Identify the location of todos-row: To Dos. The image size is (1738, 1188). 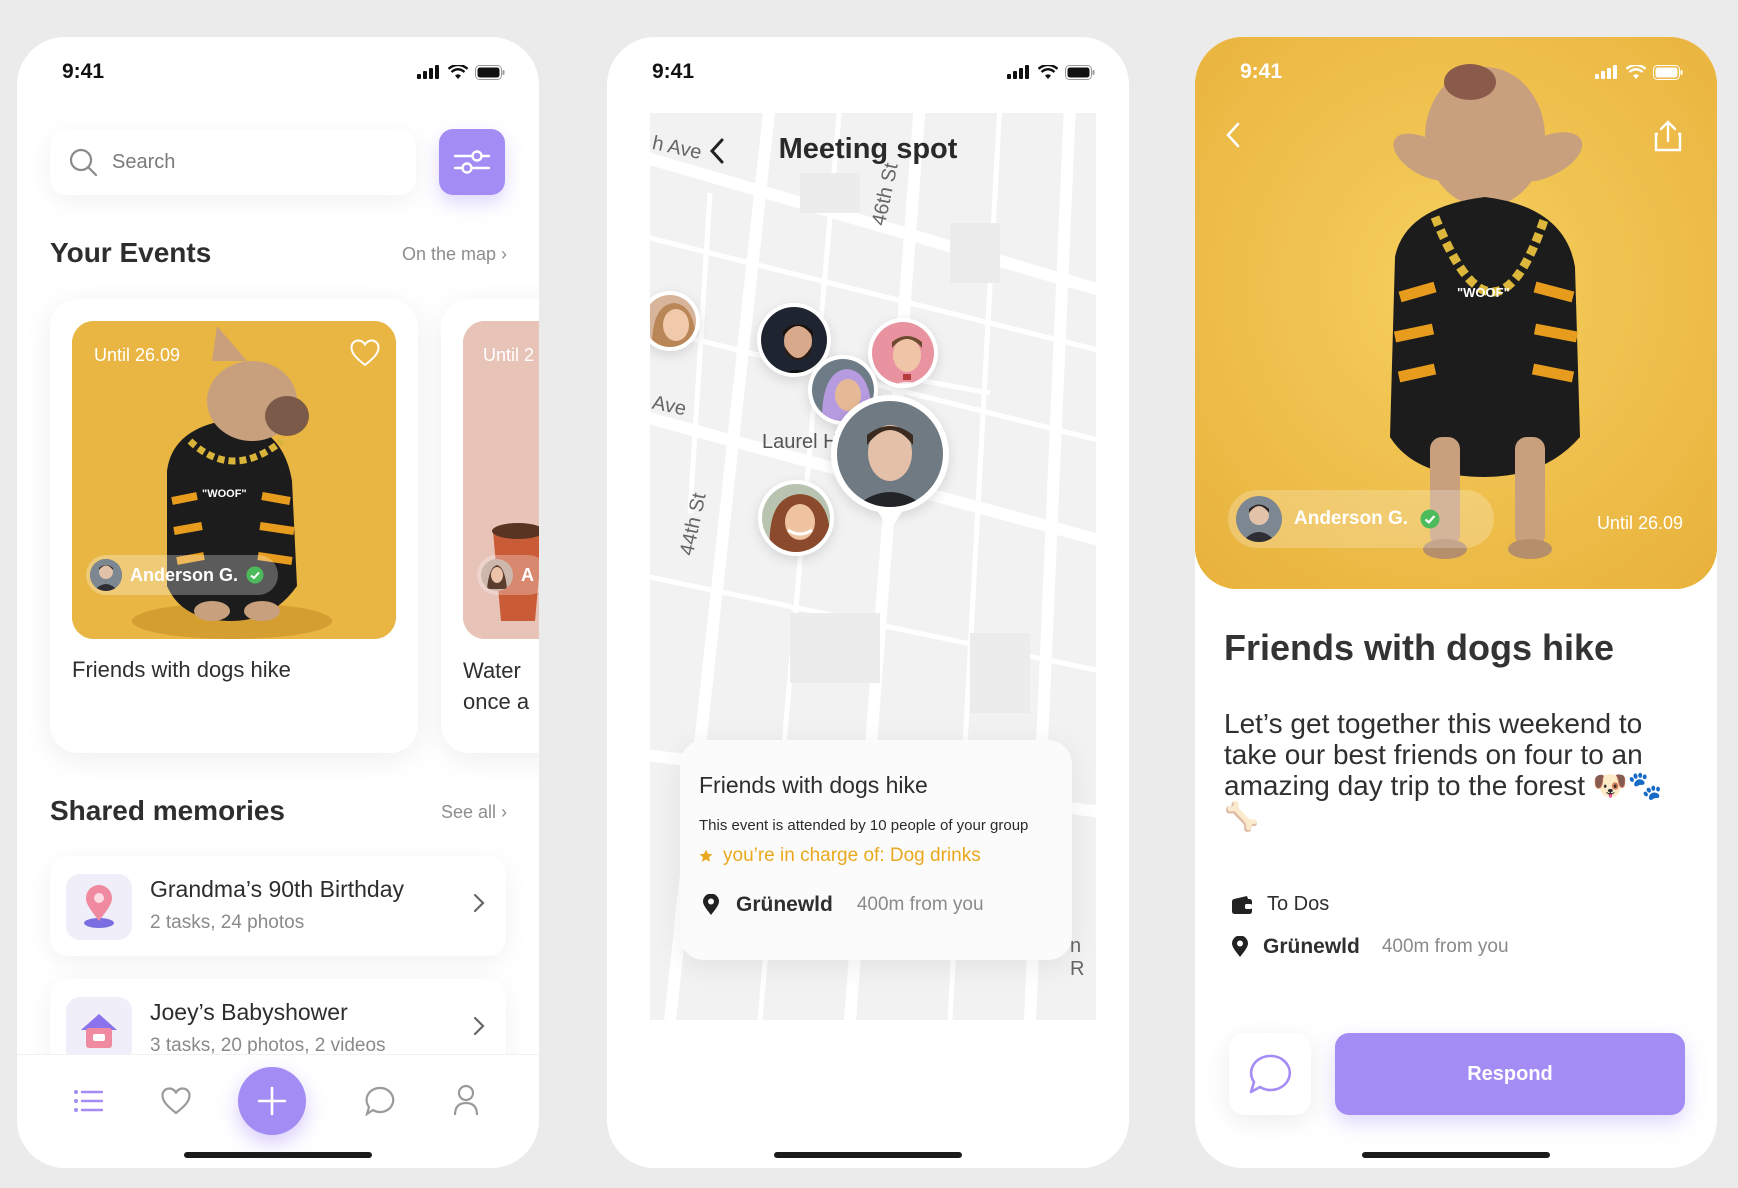
(1280, 904).